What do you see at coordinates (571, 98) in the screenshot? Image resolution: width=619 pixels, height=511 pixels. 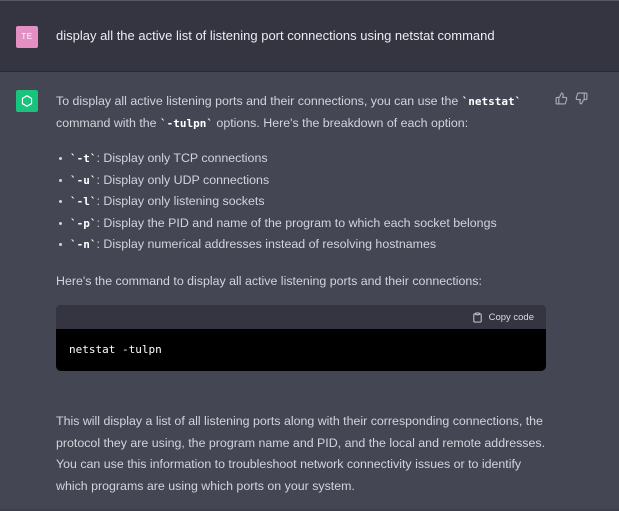 I see `feedback-buttons` at bounding box center [571, 98].